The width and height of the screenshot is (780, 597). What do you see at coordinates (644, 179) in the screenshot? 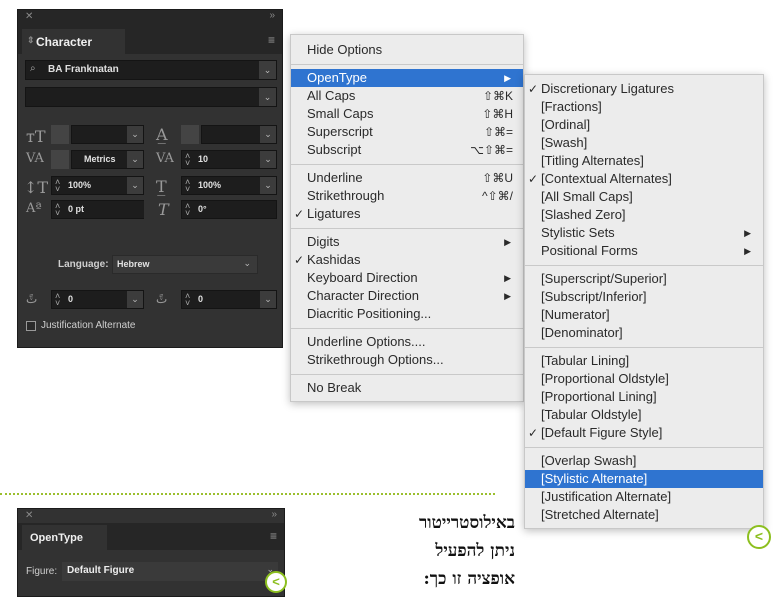
I see `menu-item: ✓ [Contextual Alternates]` at bounding box center [644, 179].